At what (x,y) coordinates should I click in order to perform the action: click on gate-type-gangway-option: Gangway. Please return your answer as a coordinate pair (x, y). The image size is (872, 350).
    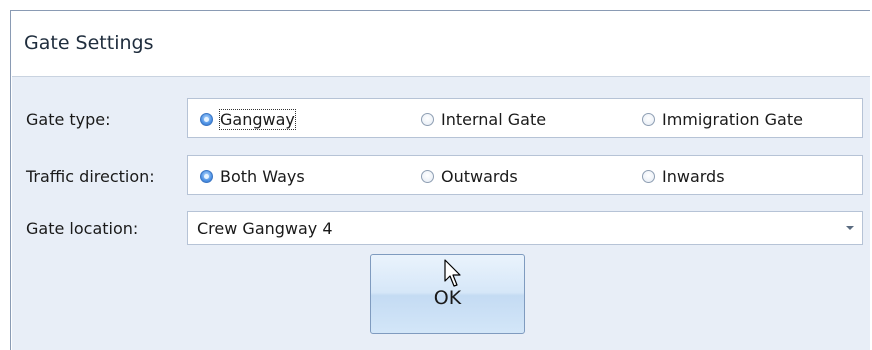
    Looking at the image, I should click on (248, 119).